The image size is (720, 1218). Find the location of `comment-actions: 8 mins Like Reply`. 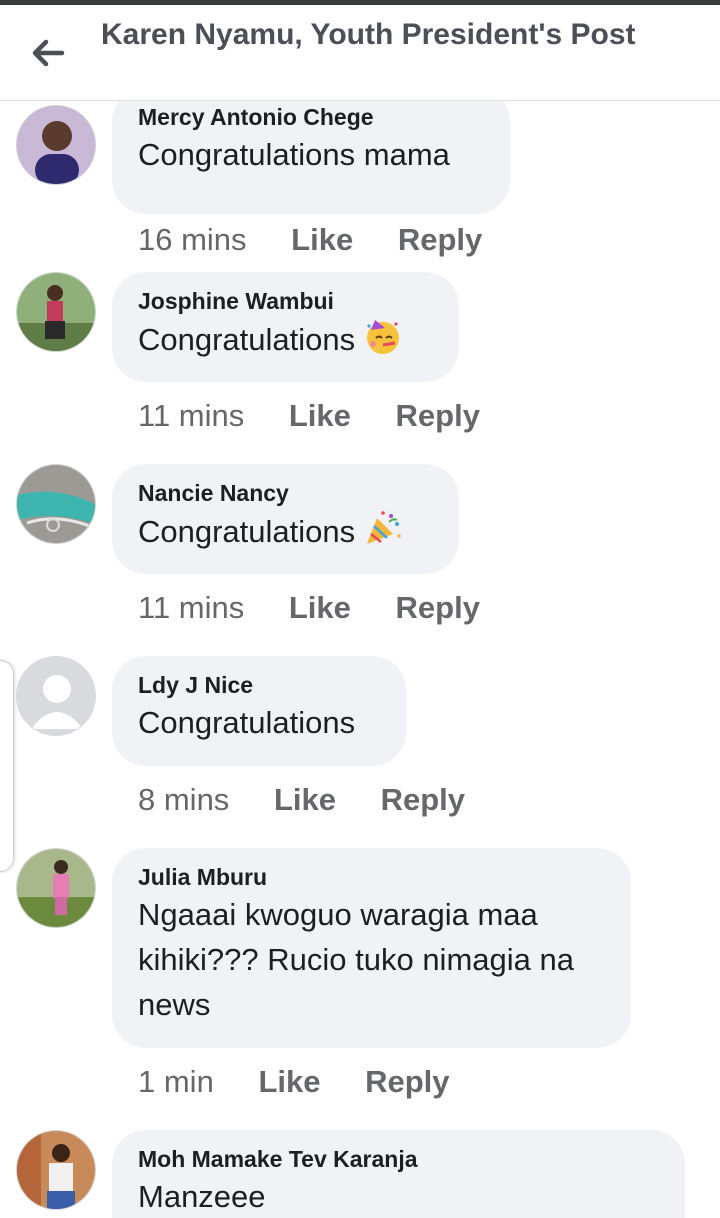

comment-actions: 8 mins Like Reply is located at coordinates (301, 800).